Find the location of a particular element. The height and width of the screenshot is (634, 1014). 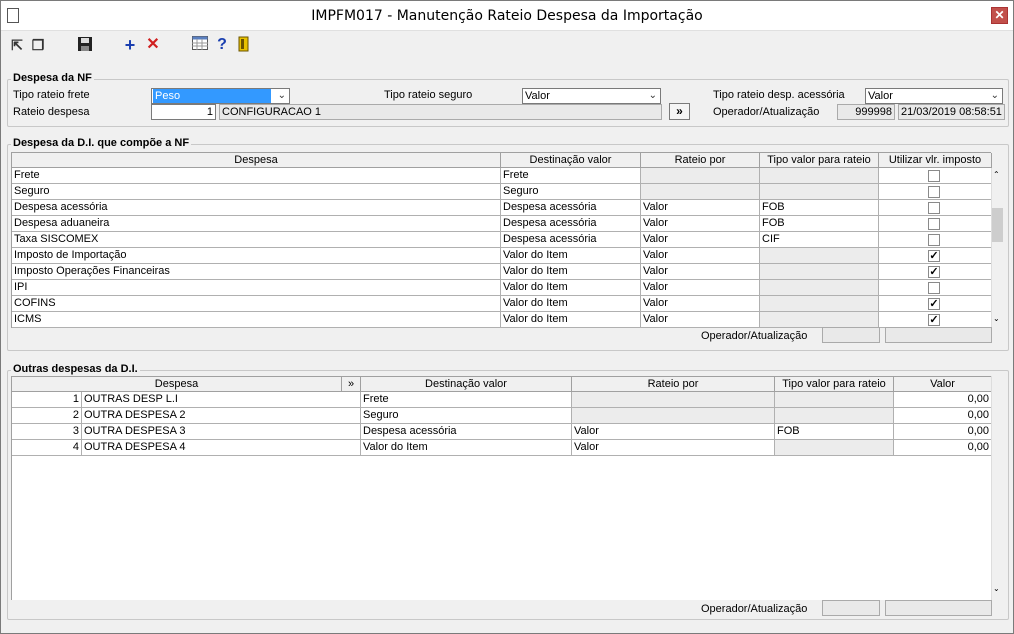

di-row-cell: Frete is located at coordinates (571, 176).